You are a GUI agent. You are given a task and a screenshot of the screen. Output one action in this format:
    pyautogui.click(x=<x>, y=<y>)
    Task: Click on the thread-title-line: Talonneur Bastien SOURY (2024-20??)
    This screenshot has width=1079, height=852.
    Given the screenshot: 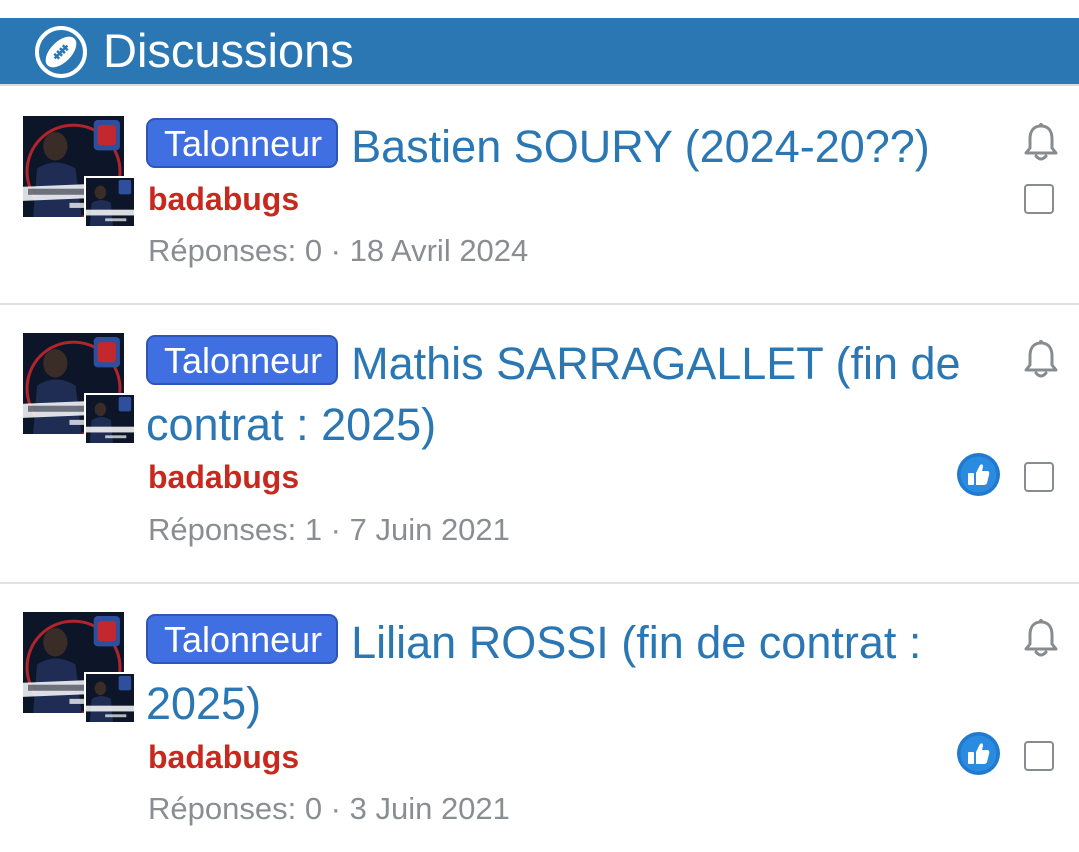 What is the action you would take?
    pyautogui.click(x=566, y=146)
    